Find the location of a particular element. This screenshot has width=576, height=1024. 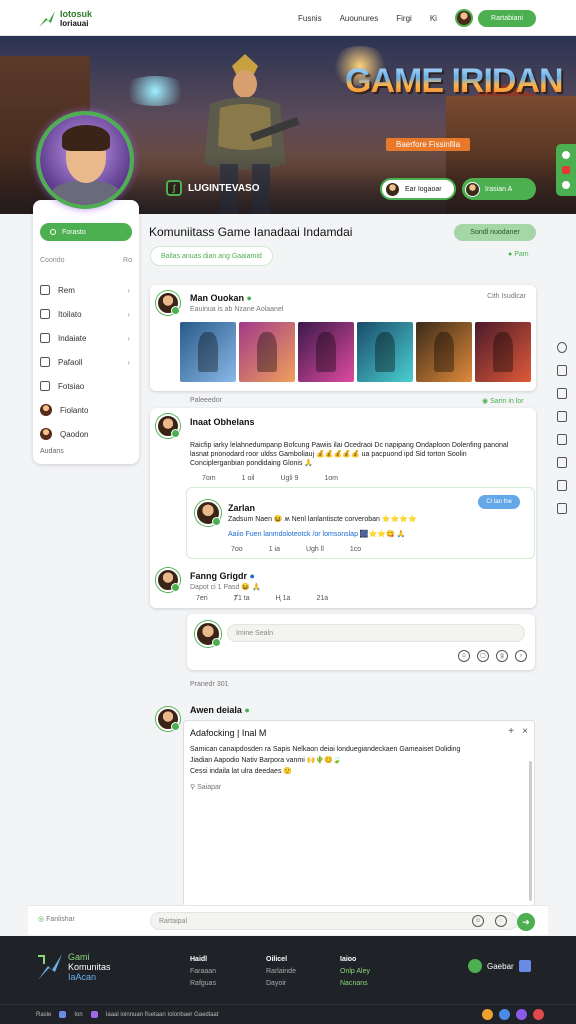

nav-link-3: Firgi is located at coordinates (404, 18).